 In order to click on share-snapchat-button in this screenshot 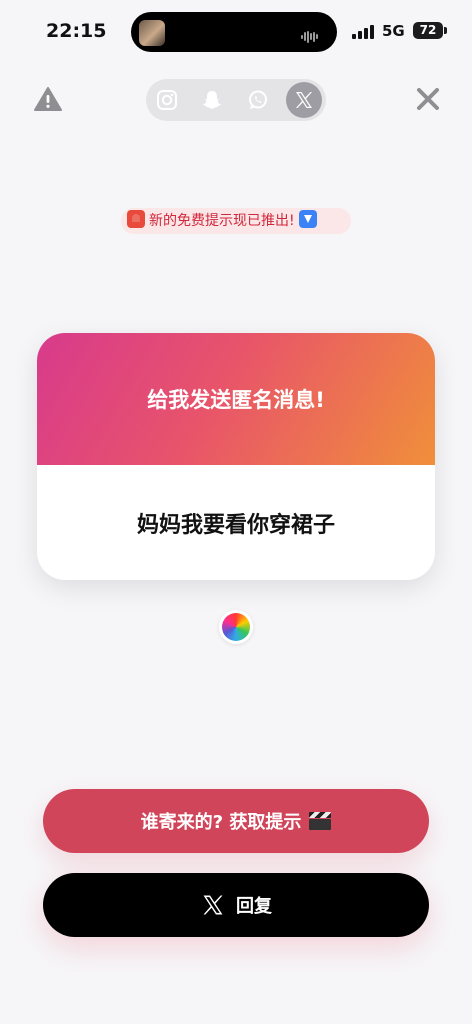, I will do `click(212, 100)`.